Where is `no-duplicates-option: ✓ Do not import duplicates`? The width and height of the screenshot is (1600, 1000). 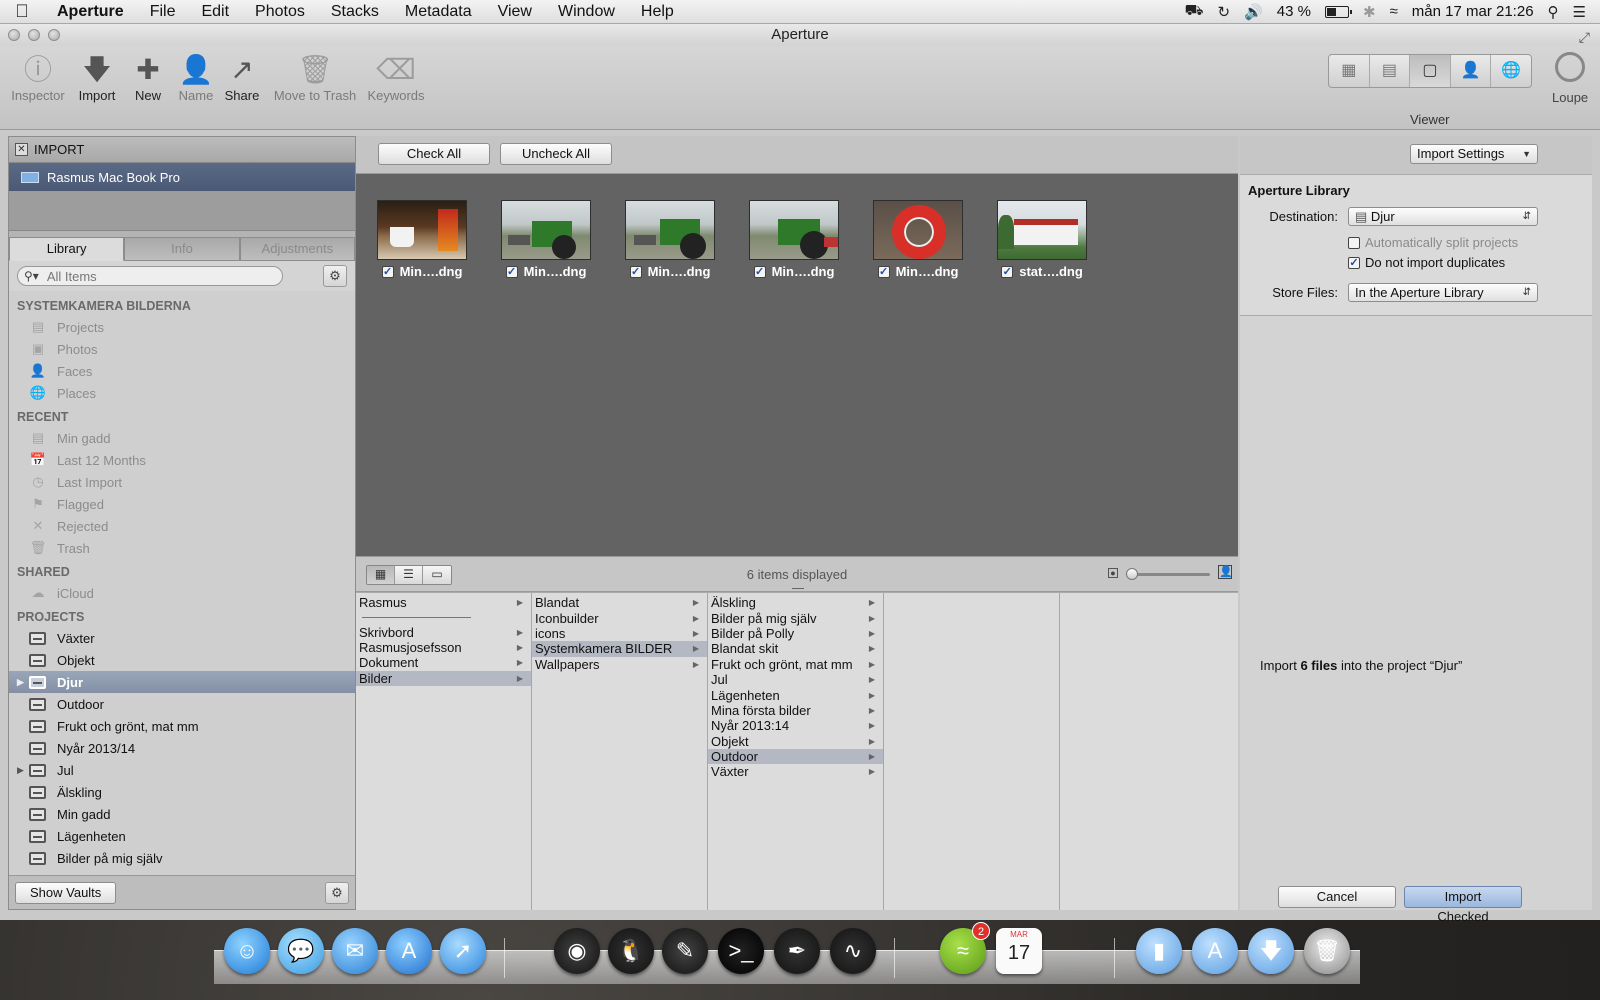
no-duplicates-option: ✓ Do not import duplicates is located at coordinates (1426, 262).